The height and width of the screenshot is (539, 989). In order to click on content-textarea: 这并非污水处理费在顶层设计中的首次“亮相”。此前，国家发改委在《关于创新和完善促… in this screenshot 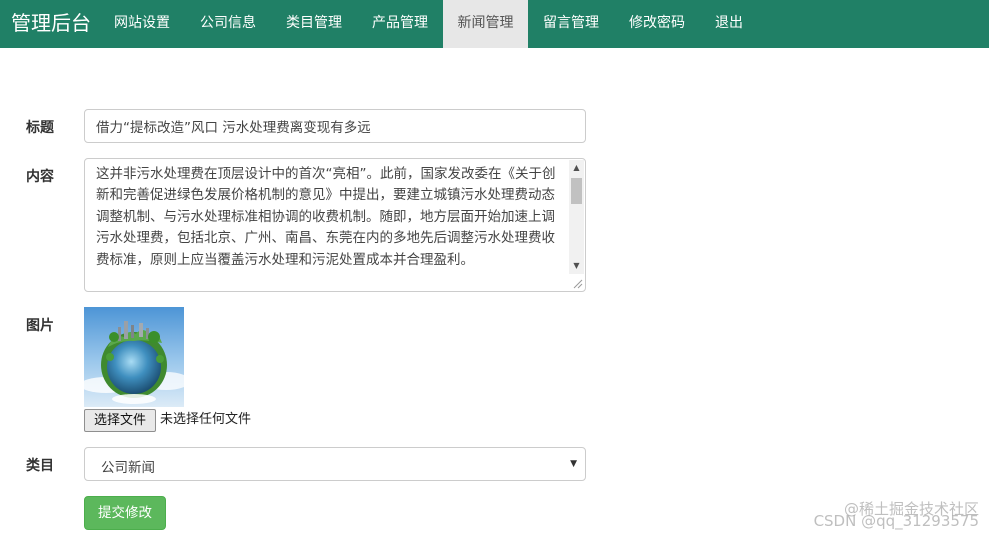, I will do `click(335, 225)`.